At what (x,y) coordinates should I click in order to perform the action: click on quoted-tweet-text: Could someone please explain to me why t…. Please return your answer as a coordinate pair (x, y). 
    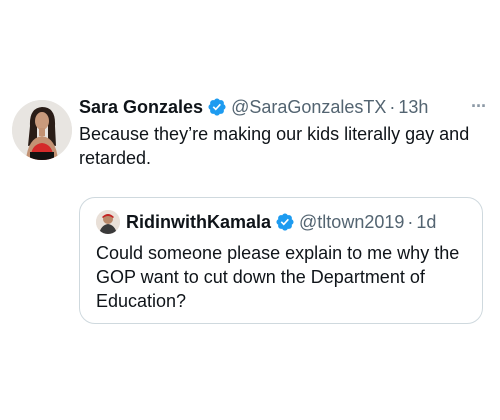
    Looking at the image, I should click on (278, 277).